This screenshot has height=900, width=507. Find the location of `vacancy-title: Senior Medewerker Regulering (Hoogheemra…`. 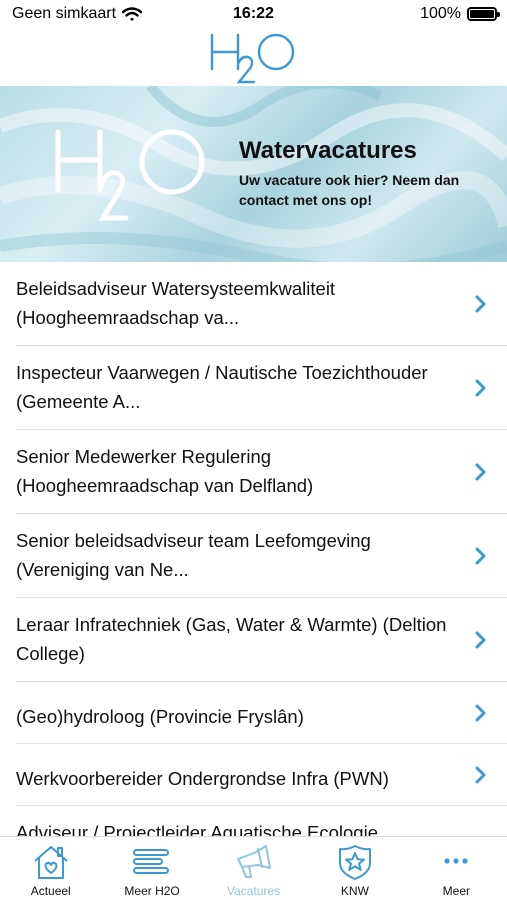

vacancy-title: Senior Medewerker Regulering (Hoogheemra… is located at coordinates (165, 471).